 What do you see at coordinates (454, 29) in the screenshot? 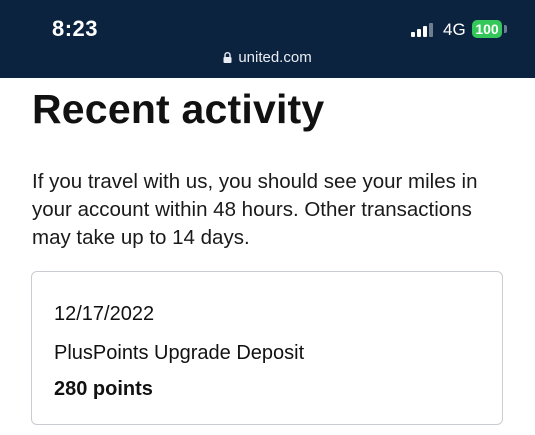
I see `network-type: 4G` at bounding box center [454, 29].